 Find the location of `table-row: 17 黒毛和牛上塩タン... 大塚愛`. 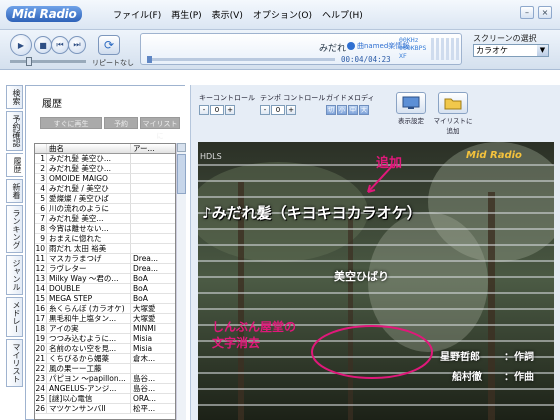

table-row: 17 黒毛和牛上塩タン... 大塚愛 is located at coordinates (105, 319).